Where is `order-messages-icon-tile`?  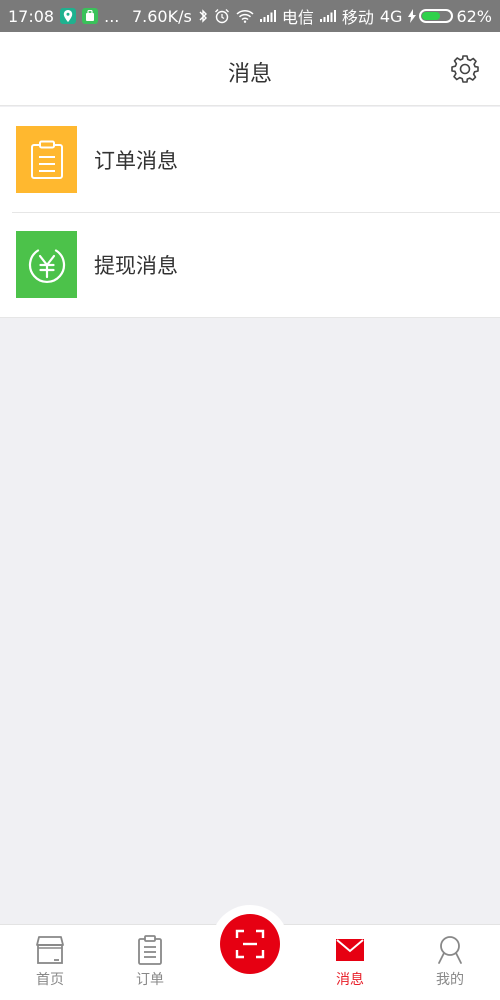
order-messages-icon-tile is located at coordinates (46, 159).